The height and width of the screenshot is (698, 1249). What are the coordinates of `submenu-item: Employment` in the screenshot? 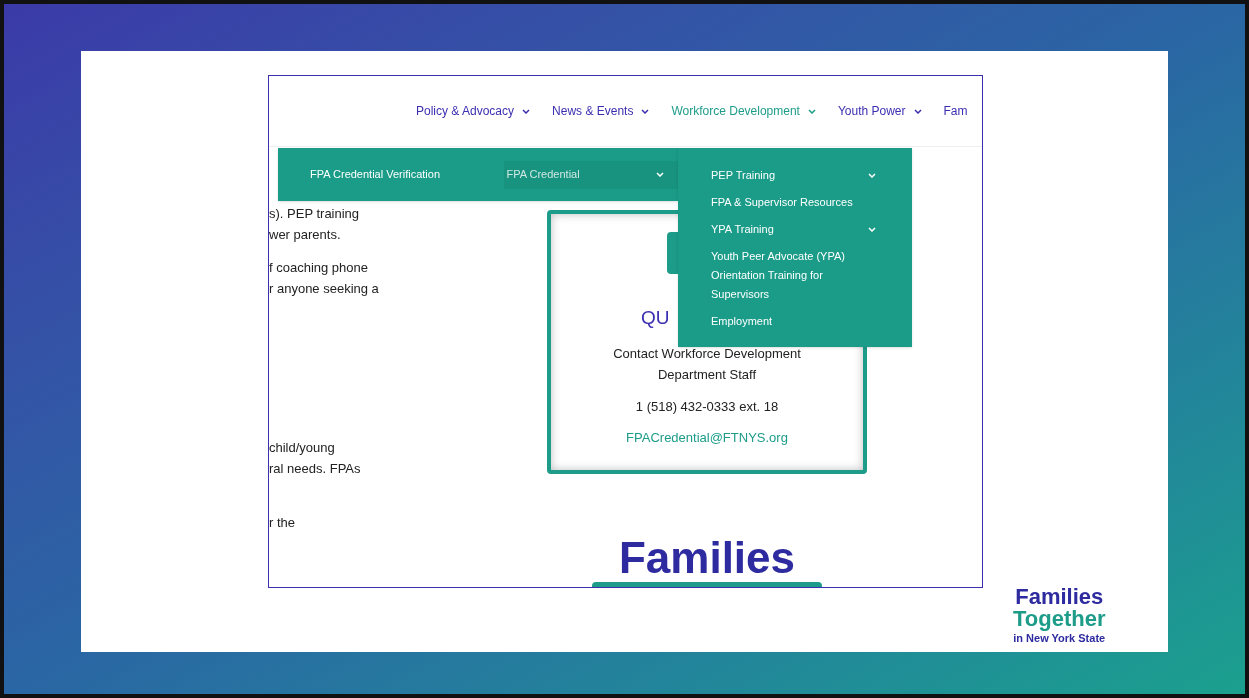 It's located at (795, 321).